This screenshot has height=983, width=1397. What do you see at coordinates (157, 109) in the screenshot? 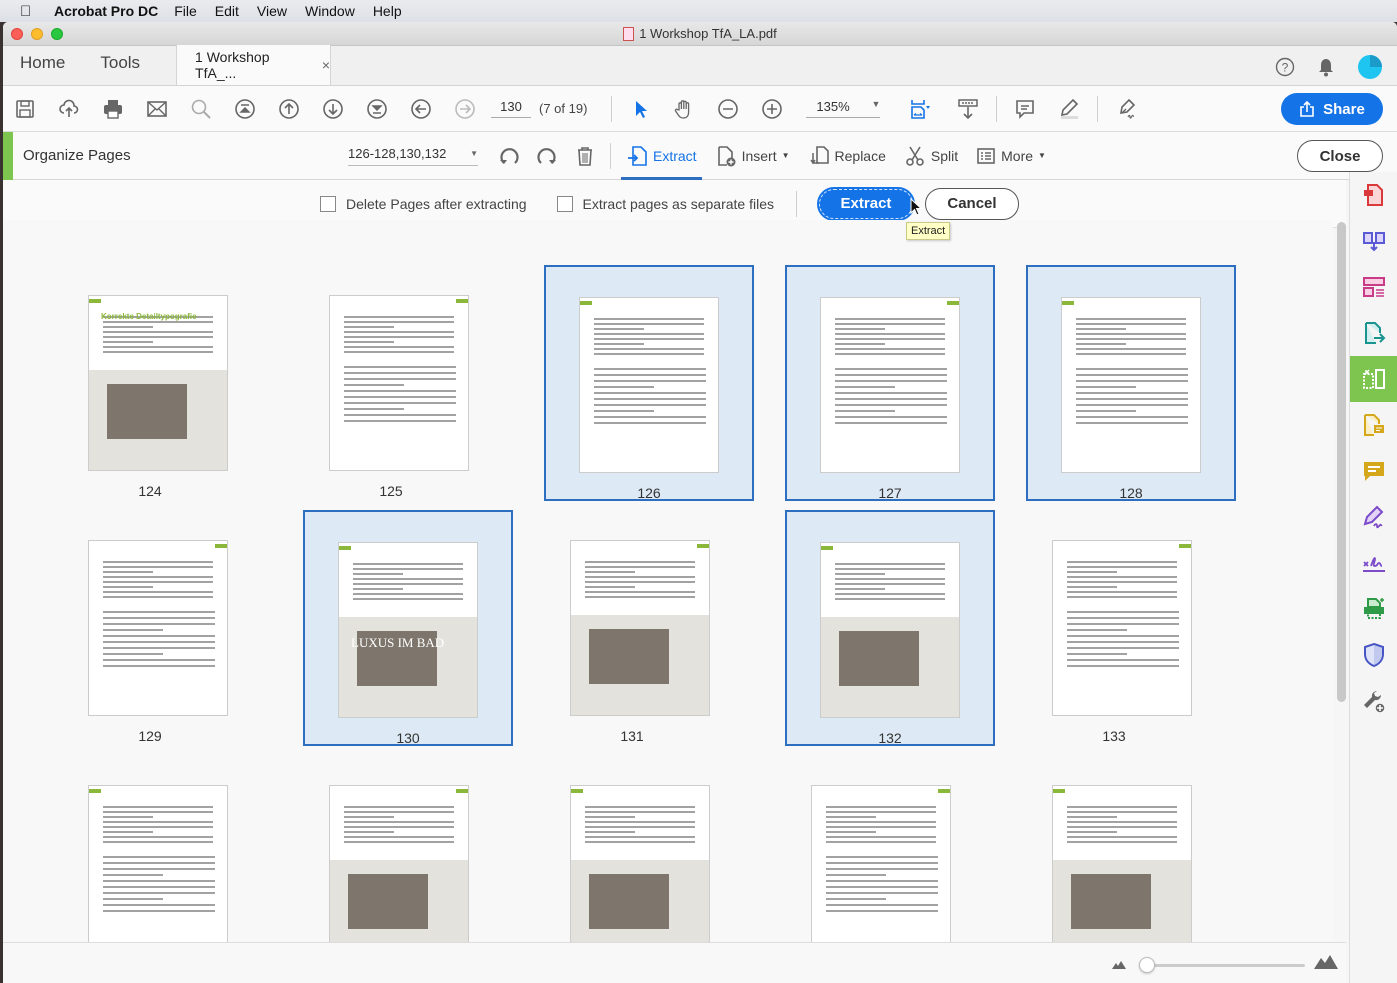
I see `email-button` at bounding box center [157, 109].